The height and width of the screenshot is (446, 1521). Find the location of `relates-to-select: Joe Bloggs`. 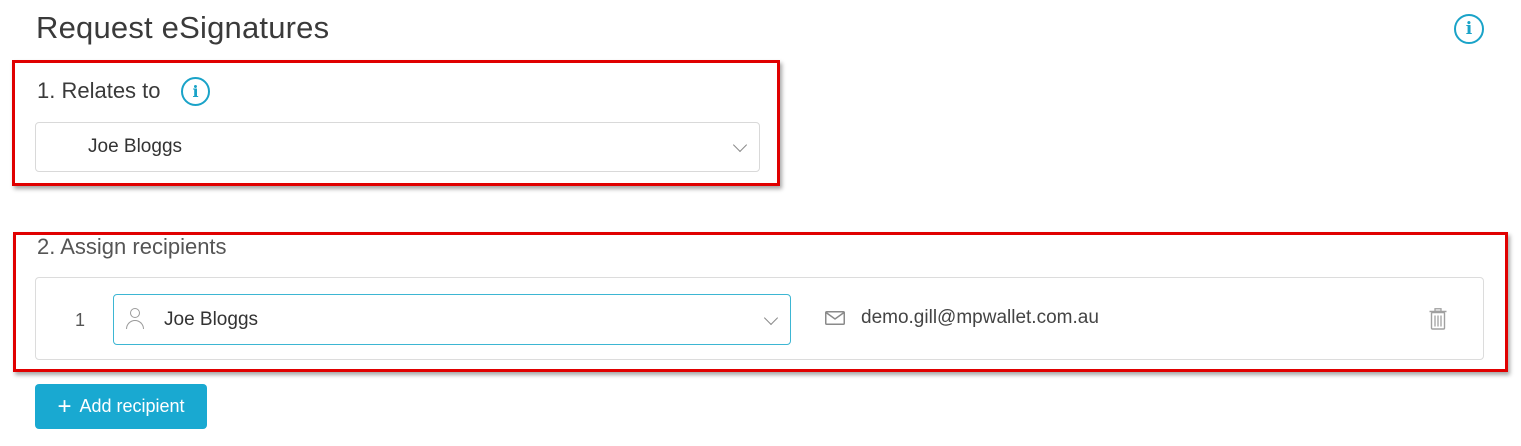

relates-to-select: Joe Bloggs is located at coordinates (397, 147).